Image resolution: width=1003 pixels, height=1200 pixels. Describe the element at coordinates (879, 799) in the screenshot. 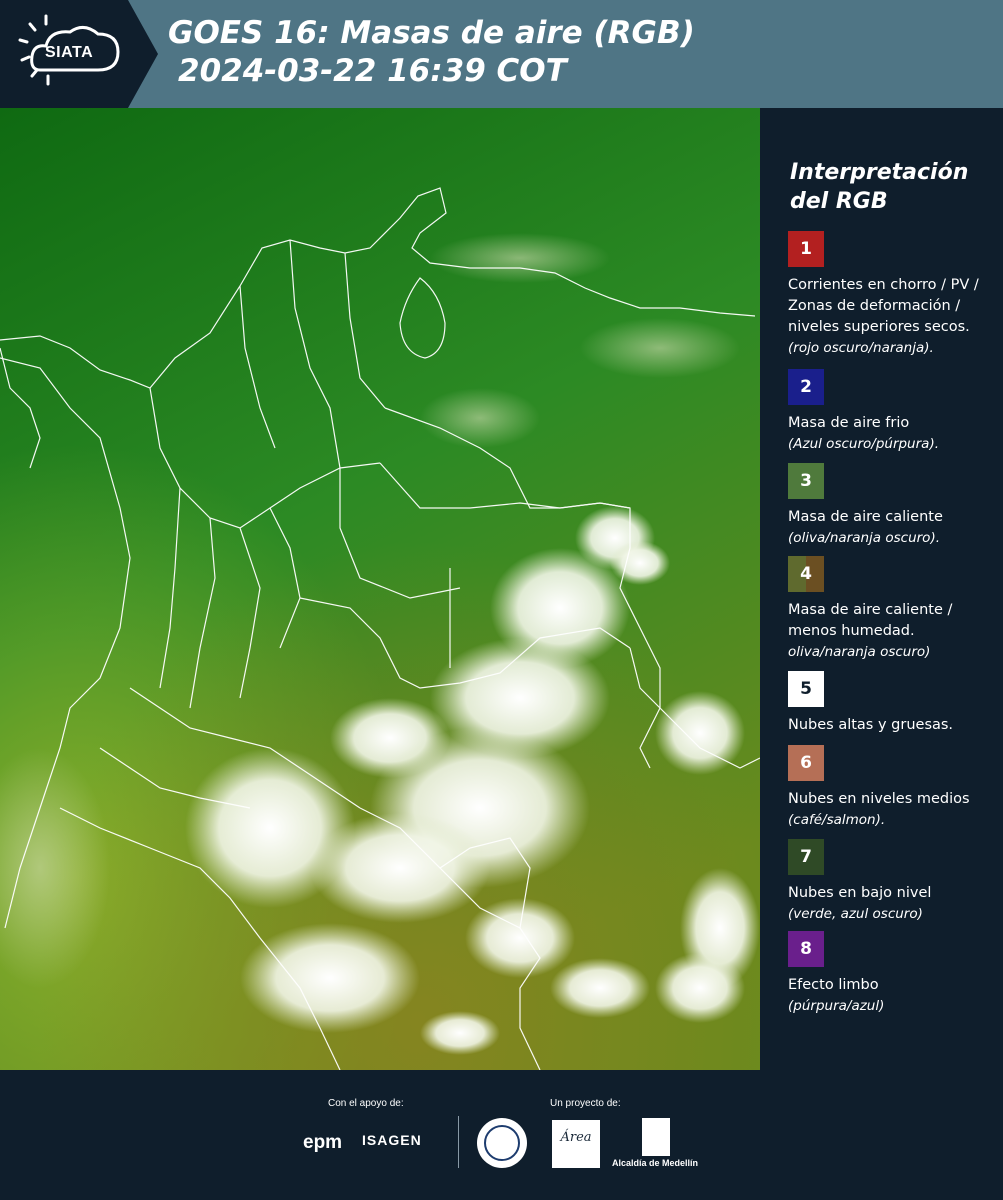

I see `legend-label: Nubes en niveles medios` at that location.